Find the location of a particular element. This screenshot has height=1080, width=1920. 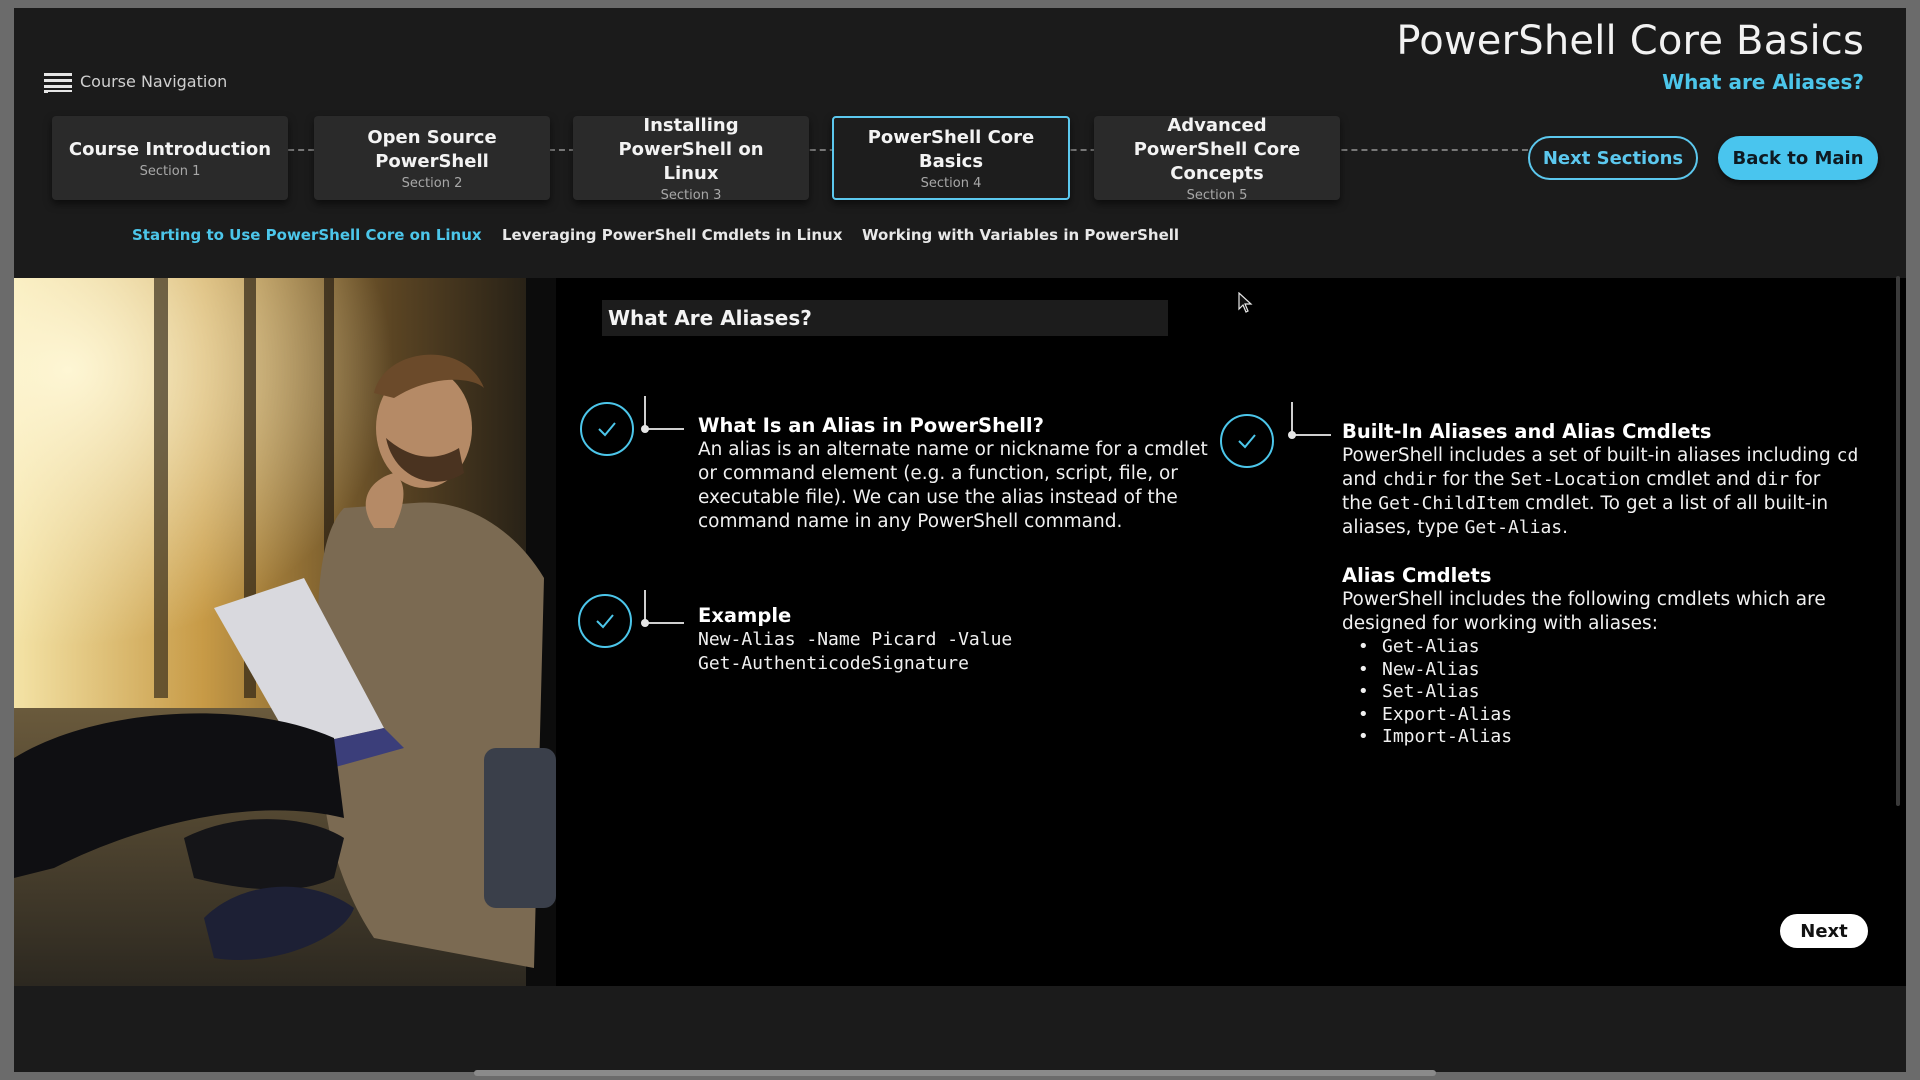

text: for the is located at coordinates (1473, 479).